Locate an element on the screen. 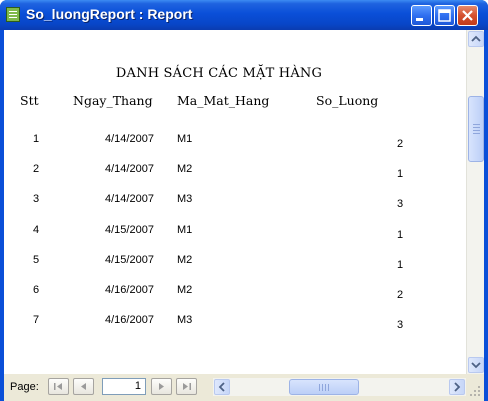 The width and height of the screenshot is (488, 401). close-button is located at coordinates (467, 15).